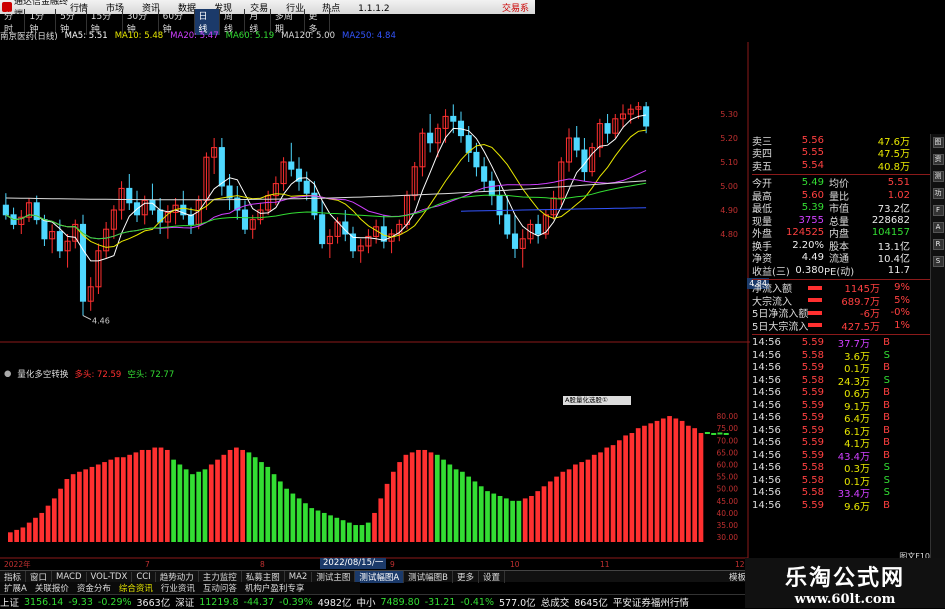  I want to click on indicator-tab-1: 窗口, so click(39, 576).